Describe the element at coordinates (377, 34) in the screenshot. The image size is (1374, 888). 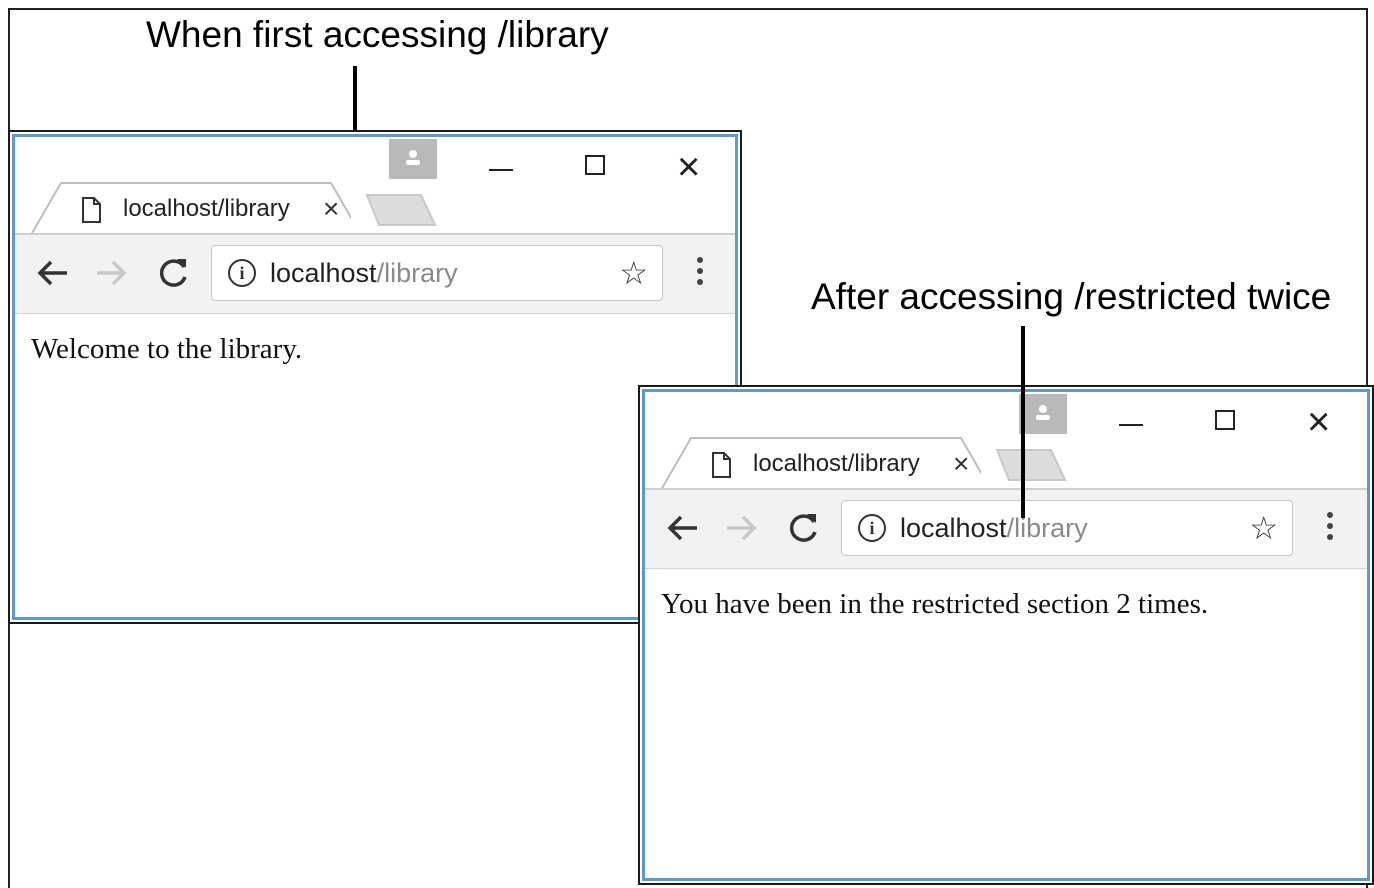
I see `caption-first-access: When first accessing /library` at that location.